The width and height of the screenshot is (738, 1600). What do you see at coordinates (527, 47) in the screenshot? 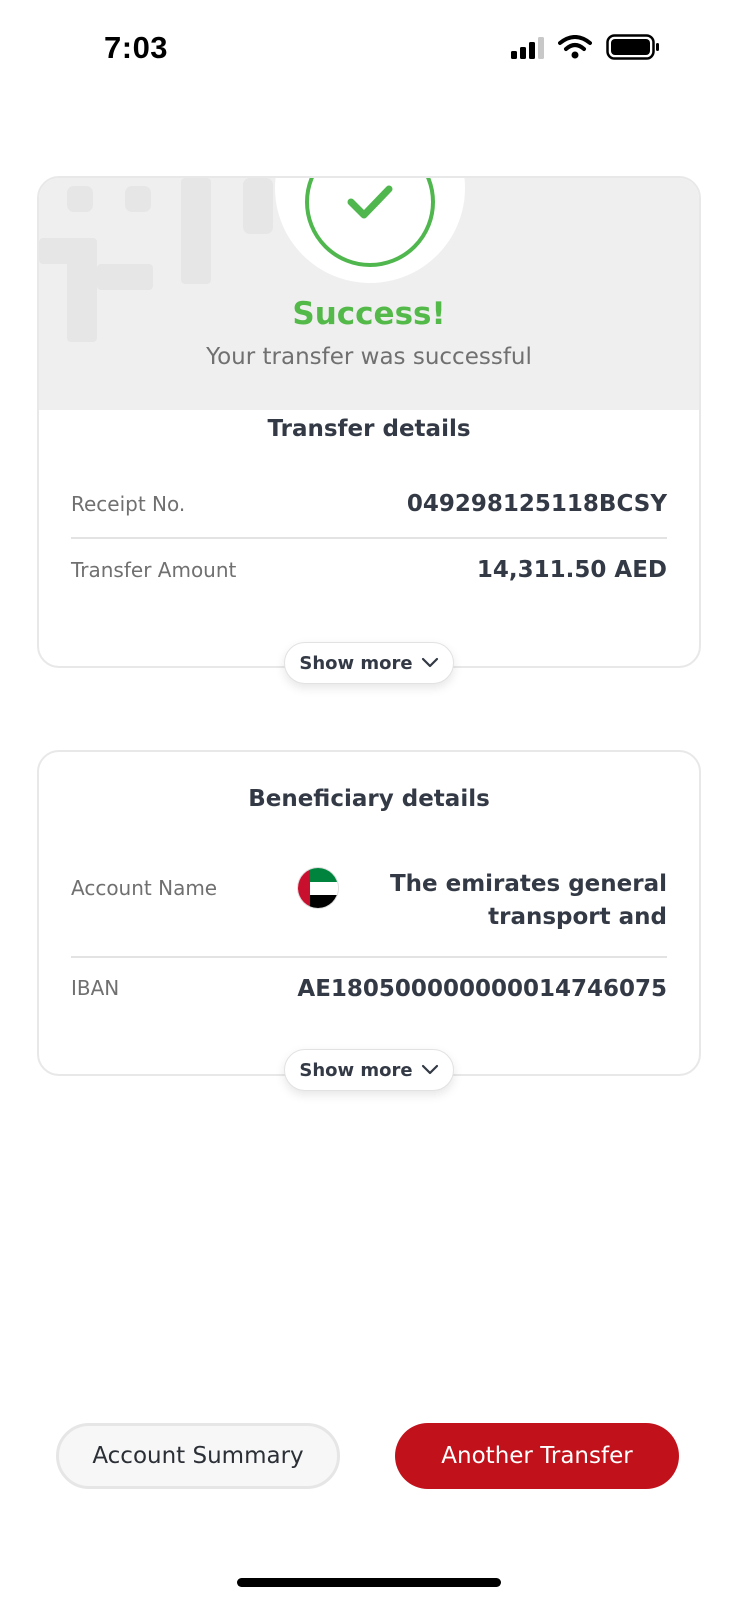
I see `signal-icon` at bounding box center [527, 47].